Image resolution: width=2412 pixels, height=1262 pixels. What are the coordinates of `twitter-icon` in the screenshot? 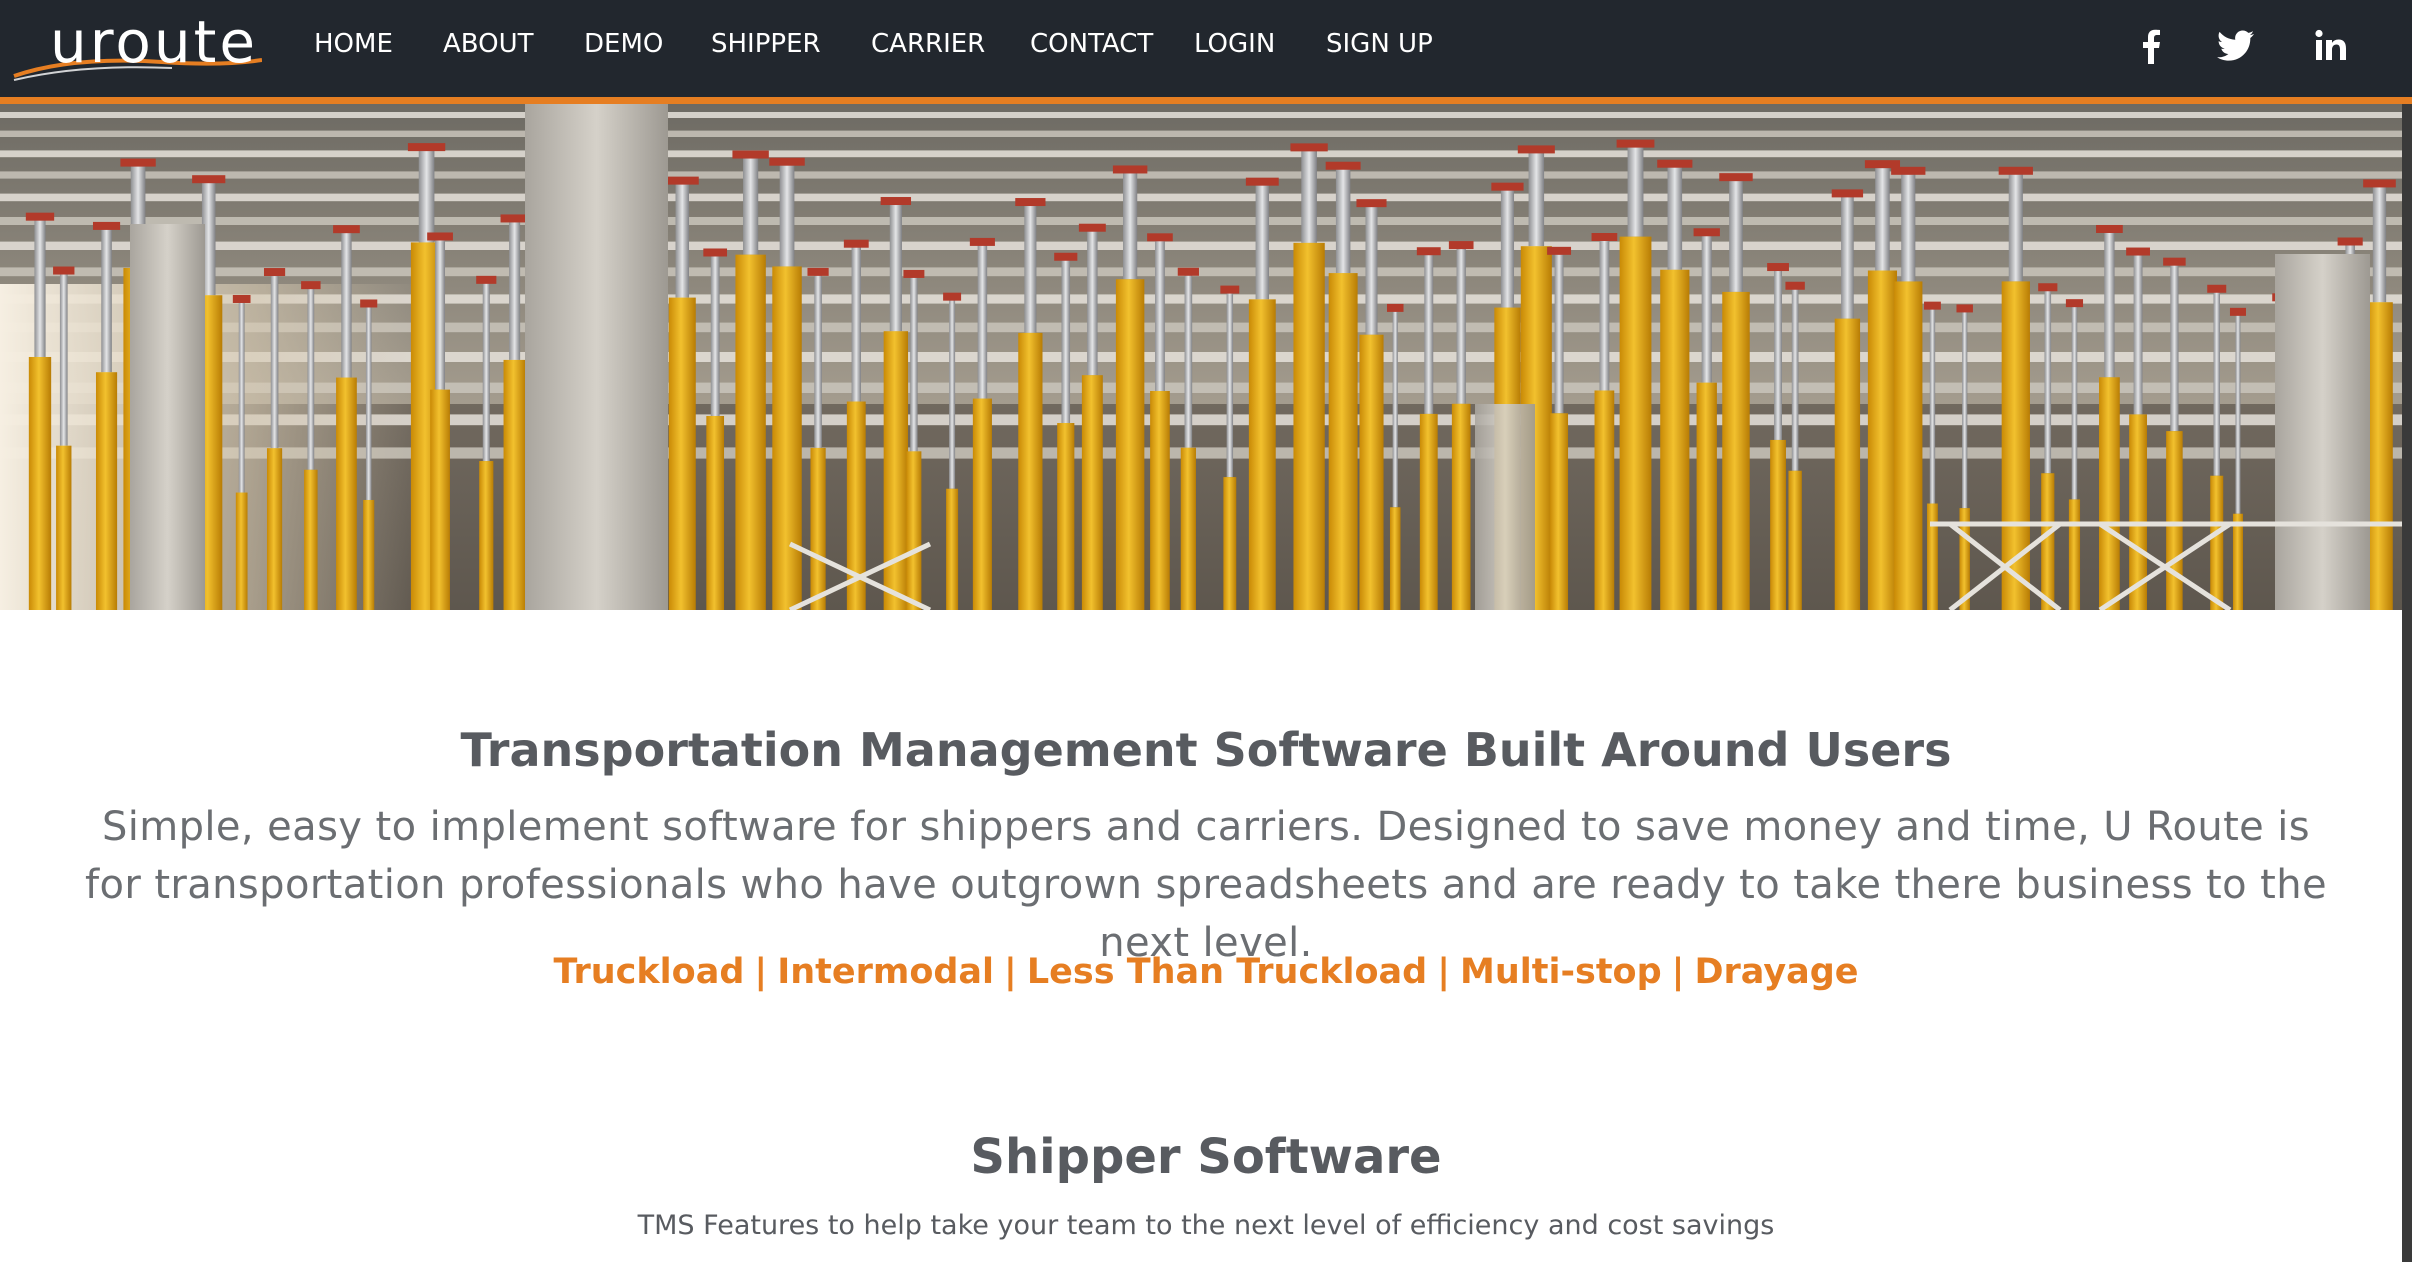 It's located at (2236, 46).